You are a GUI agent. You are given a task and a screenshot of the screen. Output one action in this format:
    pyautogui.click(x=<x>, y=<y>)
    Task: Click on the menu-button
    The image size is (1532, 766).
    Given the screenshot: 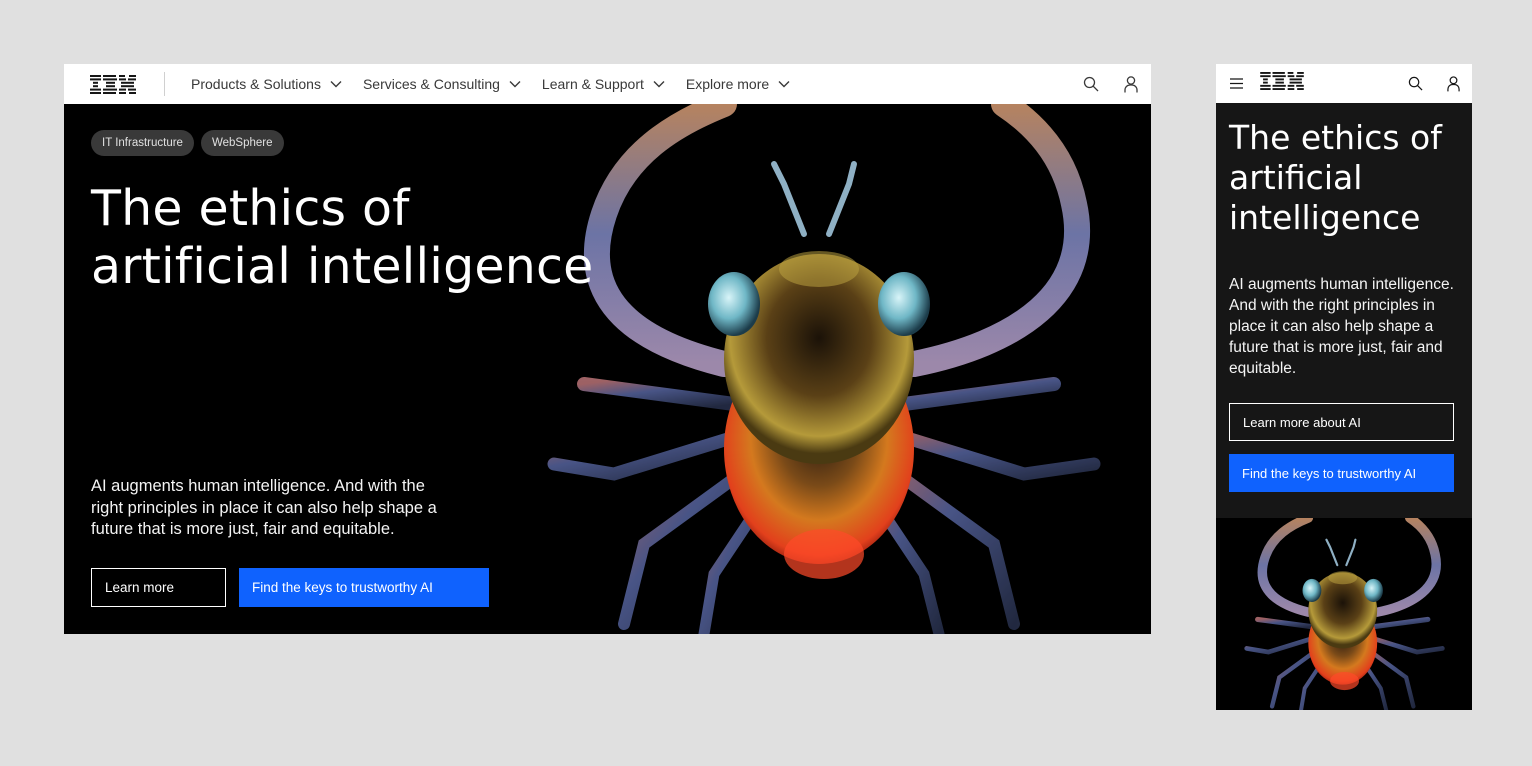 What is the action you would take?
    pyautogui.click(x=1236, y=83)
    